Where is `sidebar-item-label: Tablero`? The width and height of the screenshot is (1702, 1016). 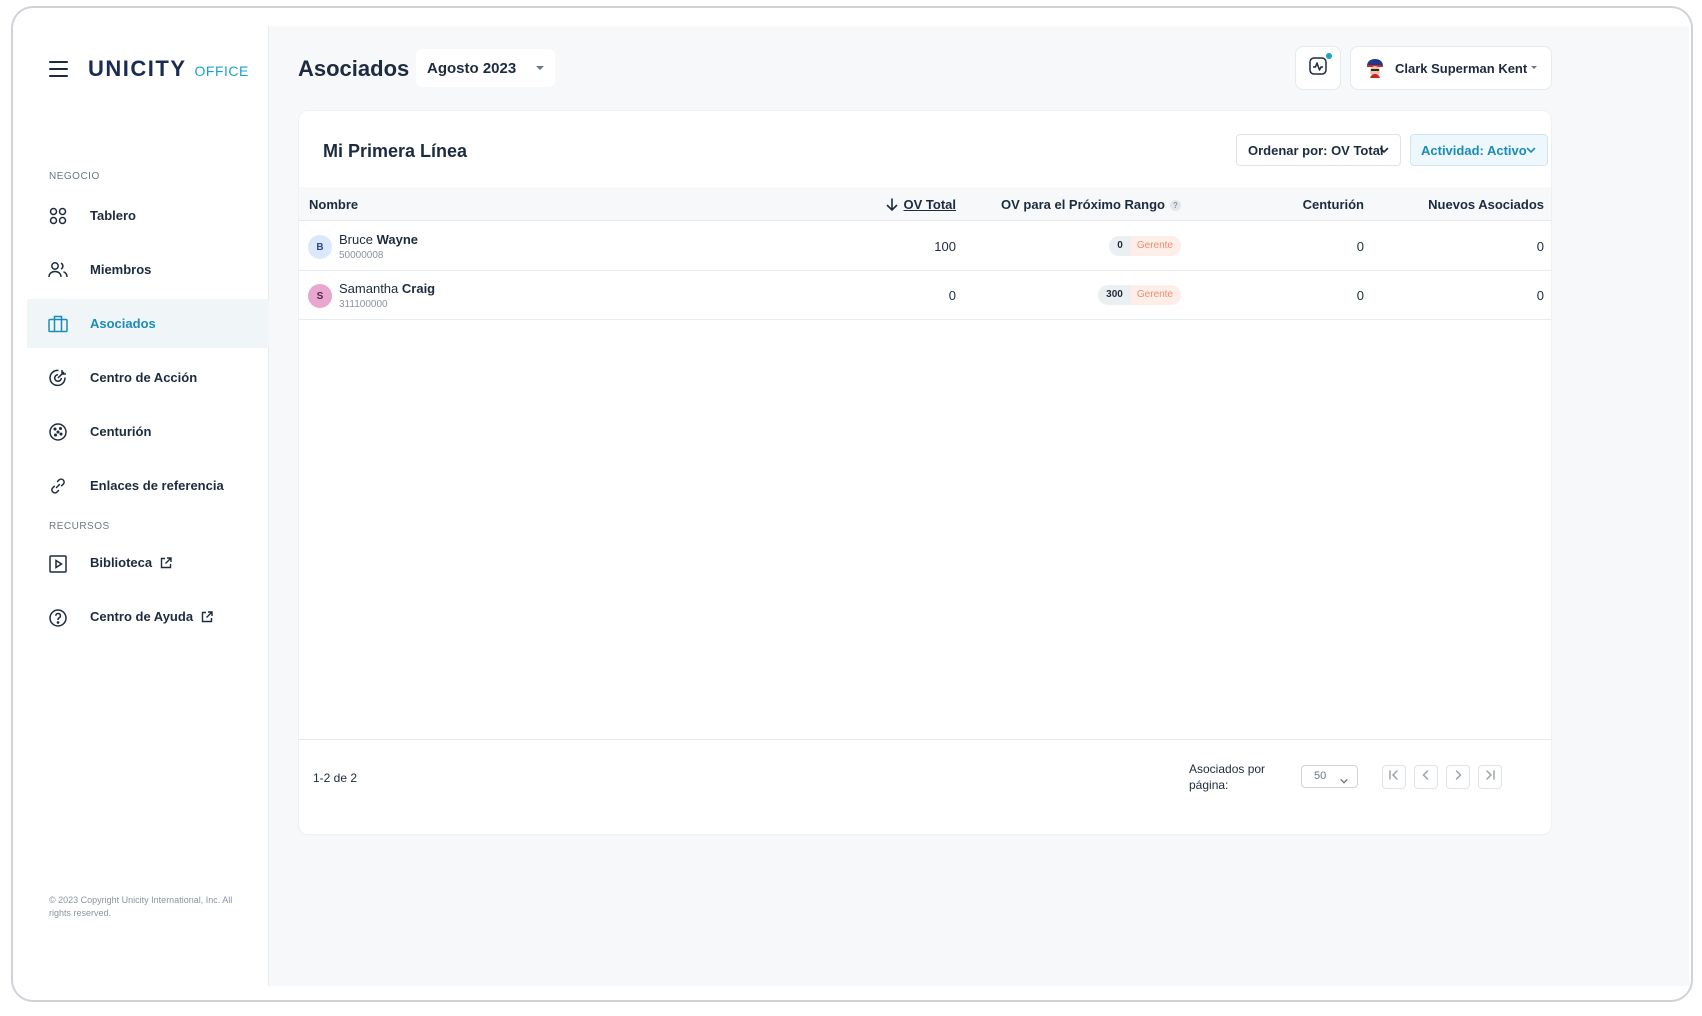
sidebar-item-label: Tablero is located at coordinates (113, 215).